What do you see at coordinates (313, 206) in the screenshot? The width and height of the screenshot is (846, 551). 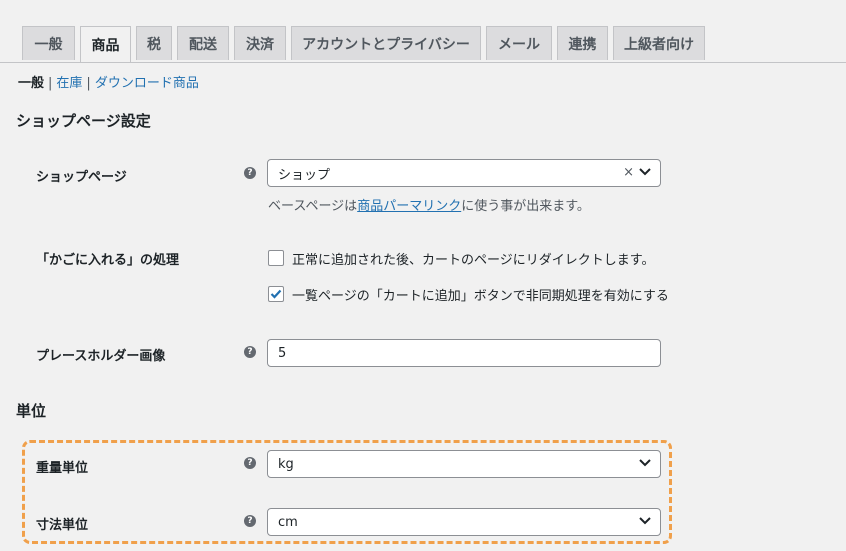 I see `description-text: ベースページは` at bounding box center [313, 206].